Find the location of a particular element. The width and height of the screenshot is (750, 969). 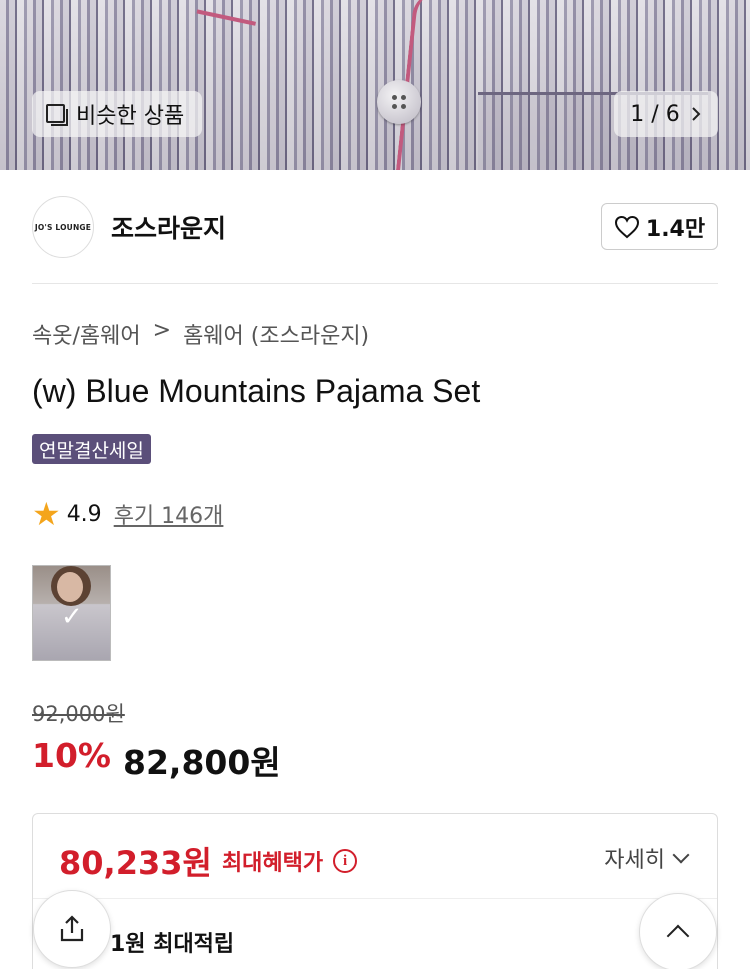

share-icon is located at coordinates (72, 928).